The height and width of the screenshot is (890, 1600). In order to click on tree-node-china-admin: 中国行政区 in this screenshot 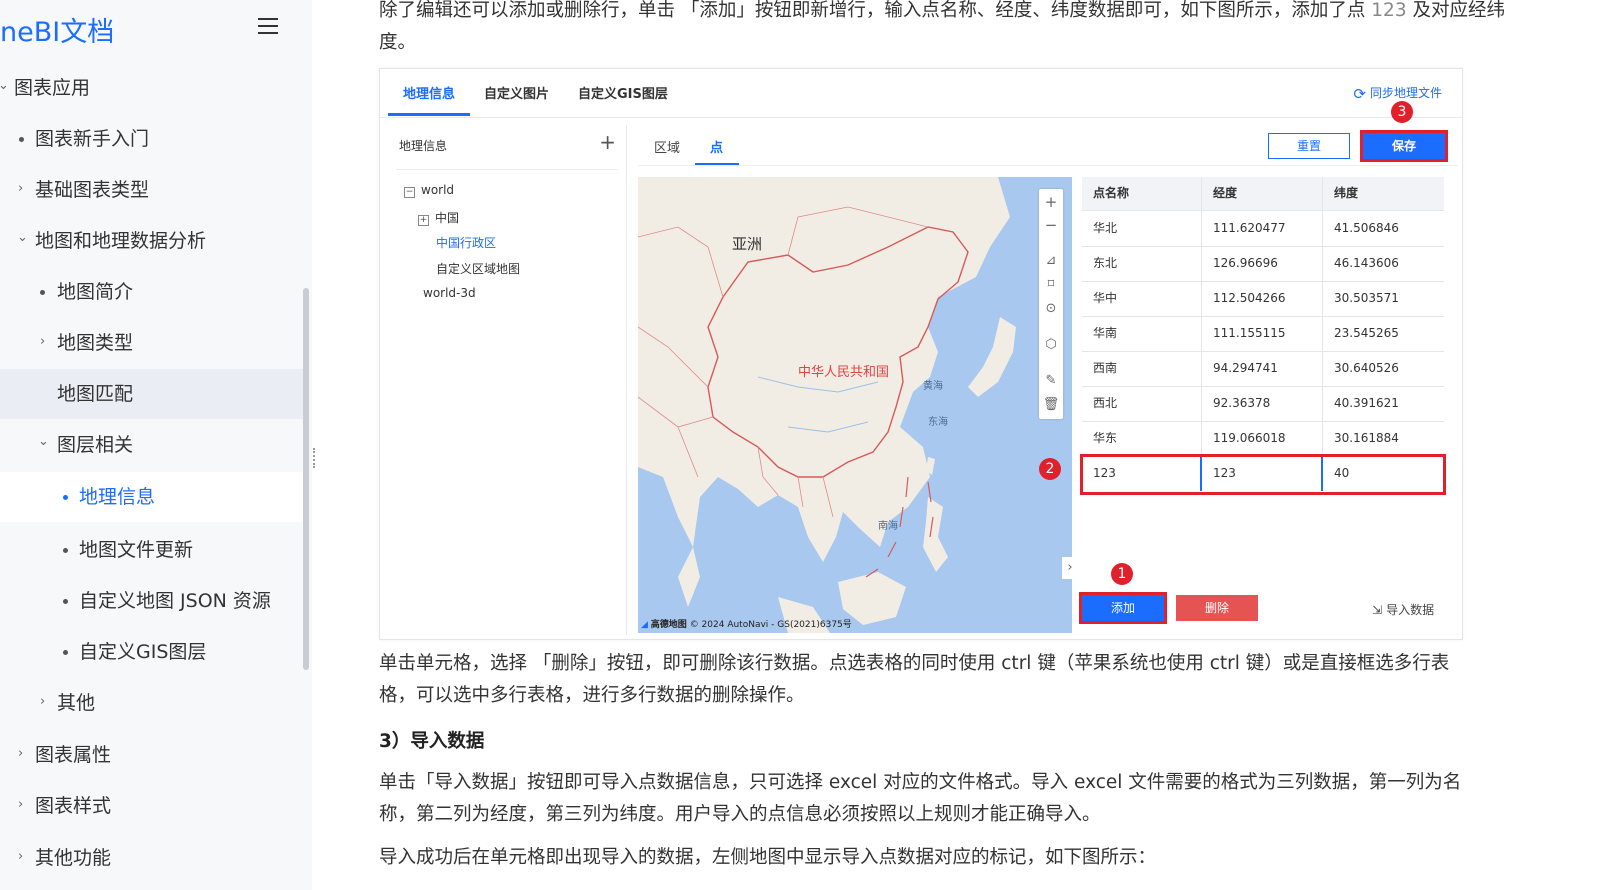, I will do `click(466, 242)`.